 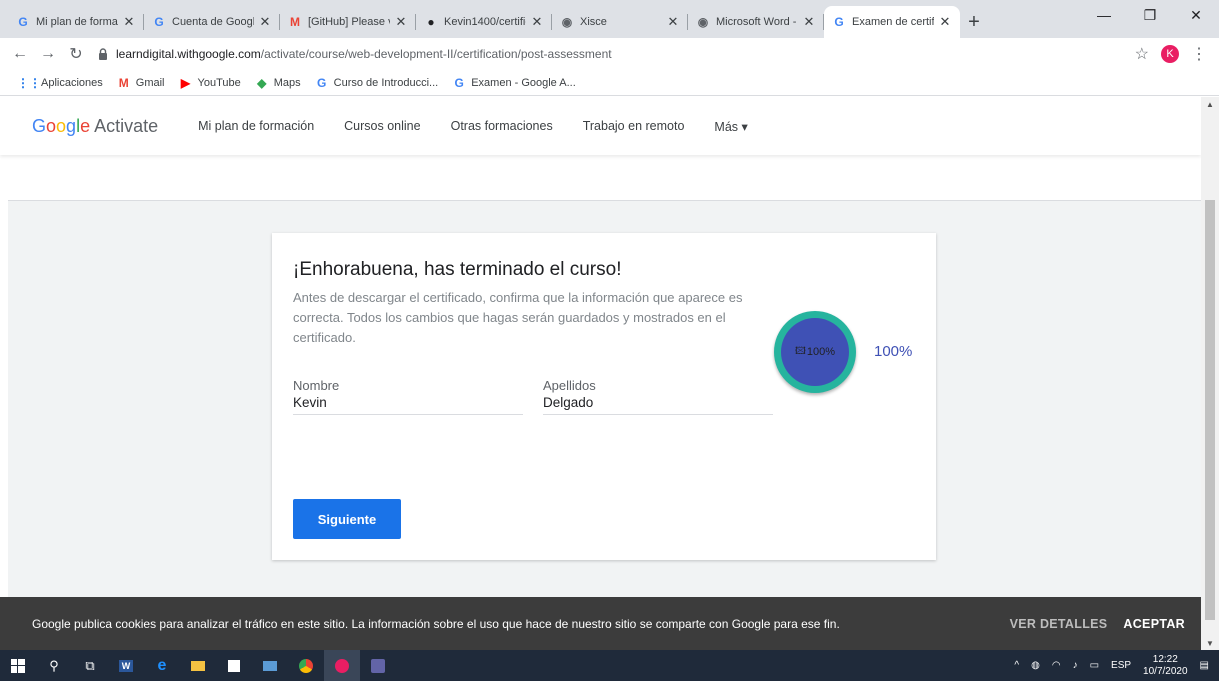 What do you see at coordinates (270, 665) in the screenshot?
I see `mail-icon` at bounding box center [270, 665].